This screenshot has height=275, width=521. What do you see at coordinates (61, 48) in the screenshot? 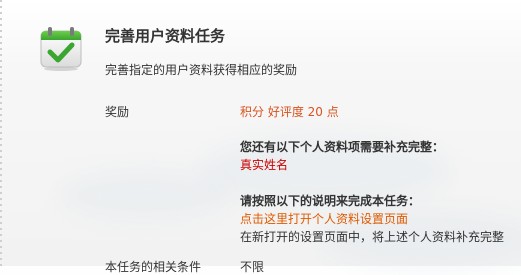
I see `checked-calendar-icon` at bounding box center [61, 48].